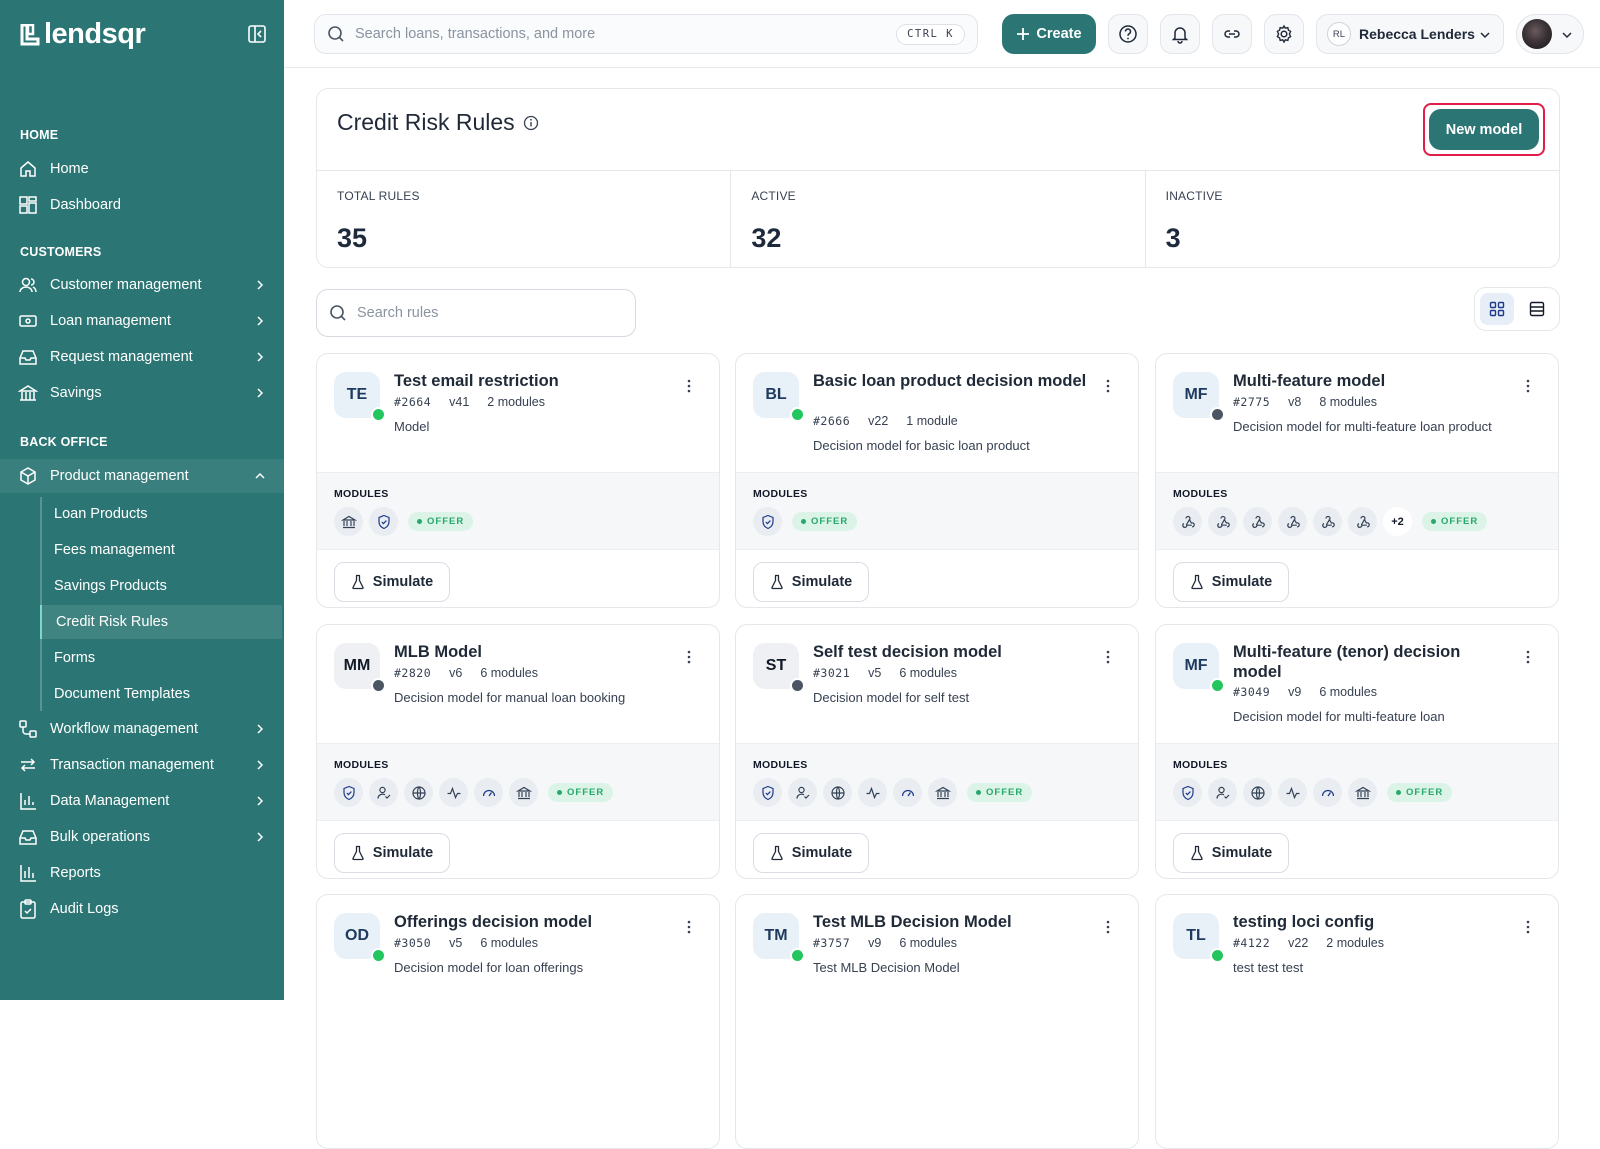  What do you see at coordinates (534, 381) in the screenshot?
I see `rule-title: Test email restriction` at bounding box center [534, 381].